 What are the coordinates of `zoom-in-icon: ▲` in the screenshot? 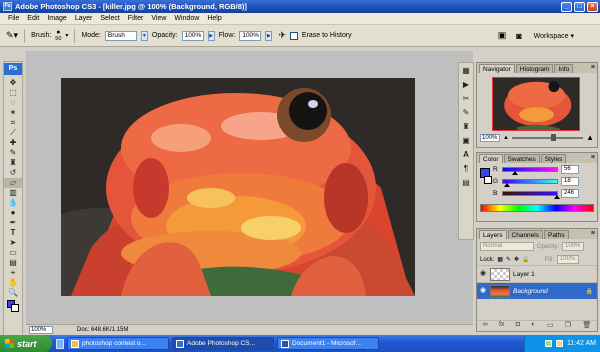 It's located at (590, 137).